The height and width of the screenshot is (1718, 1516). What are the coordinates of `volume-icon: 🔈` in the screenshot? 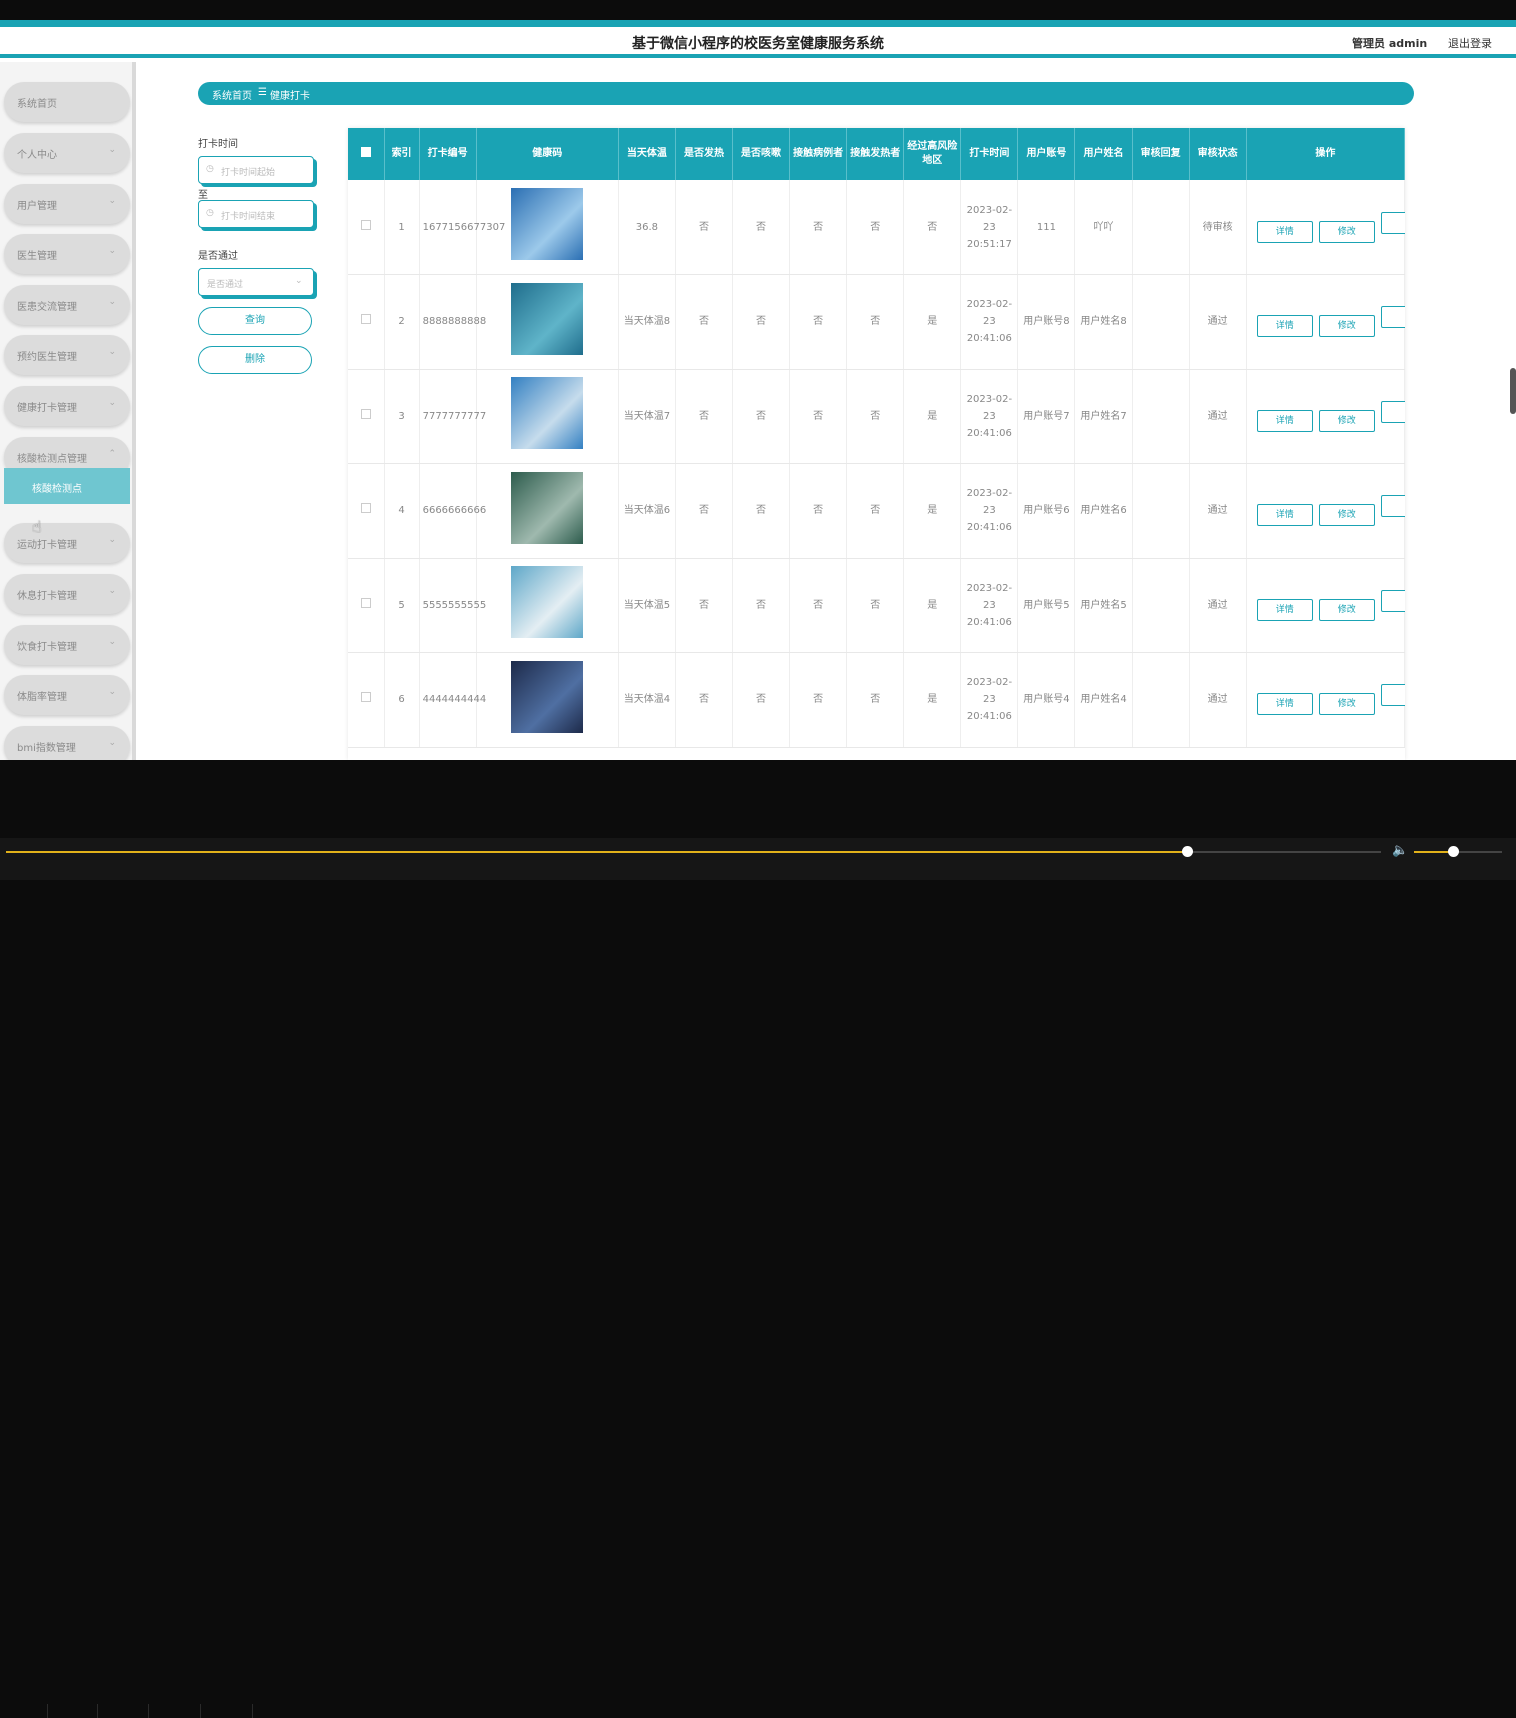 It's located at (1400, 850).